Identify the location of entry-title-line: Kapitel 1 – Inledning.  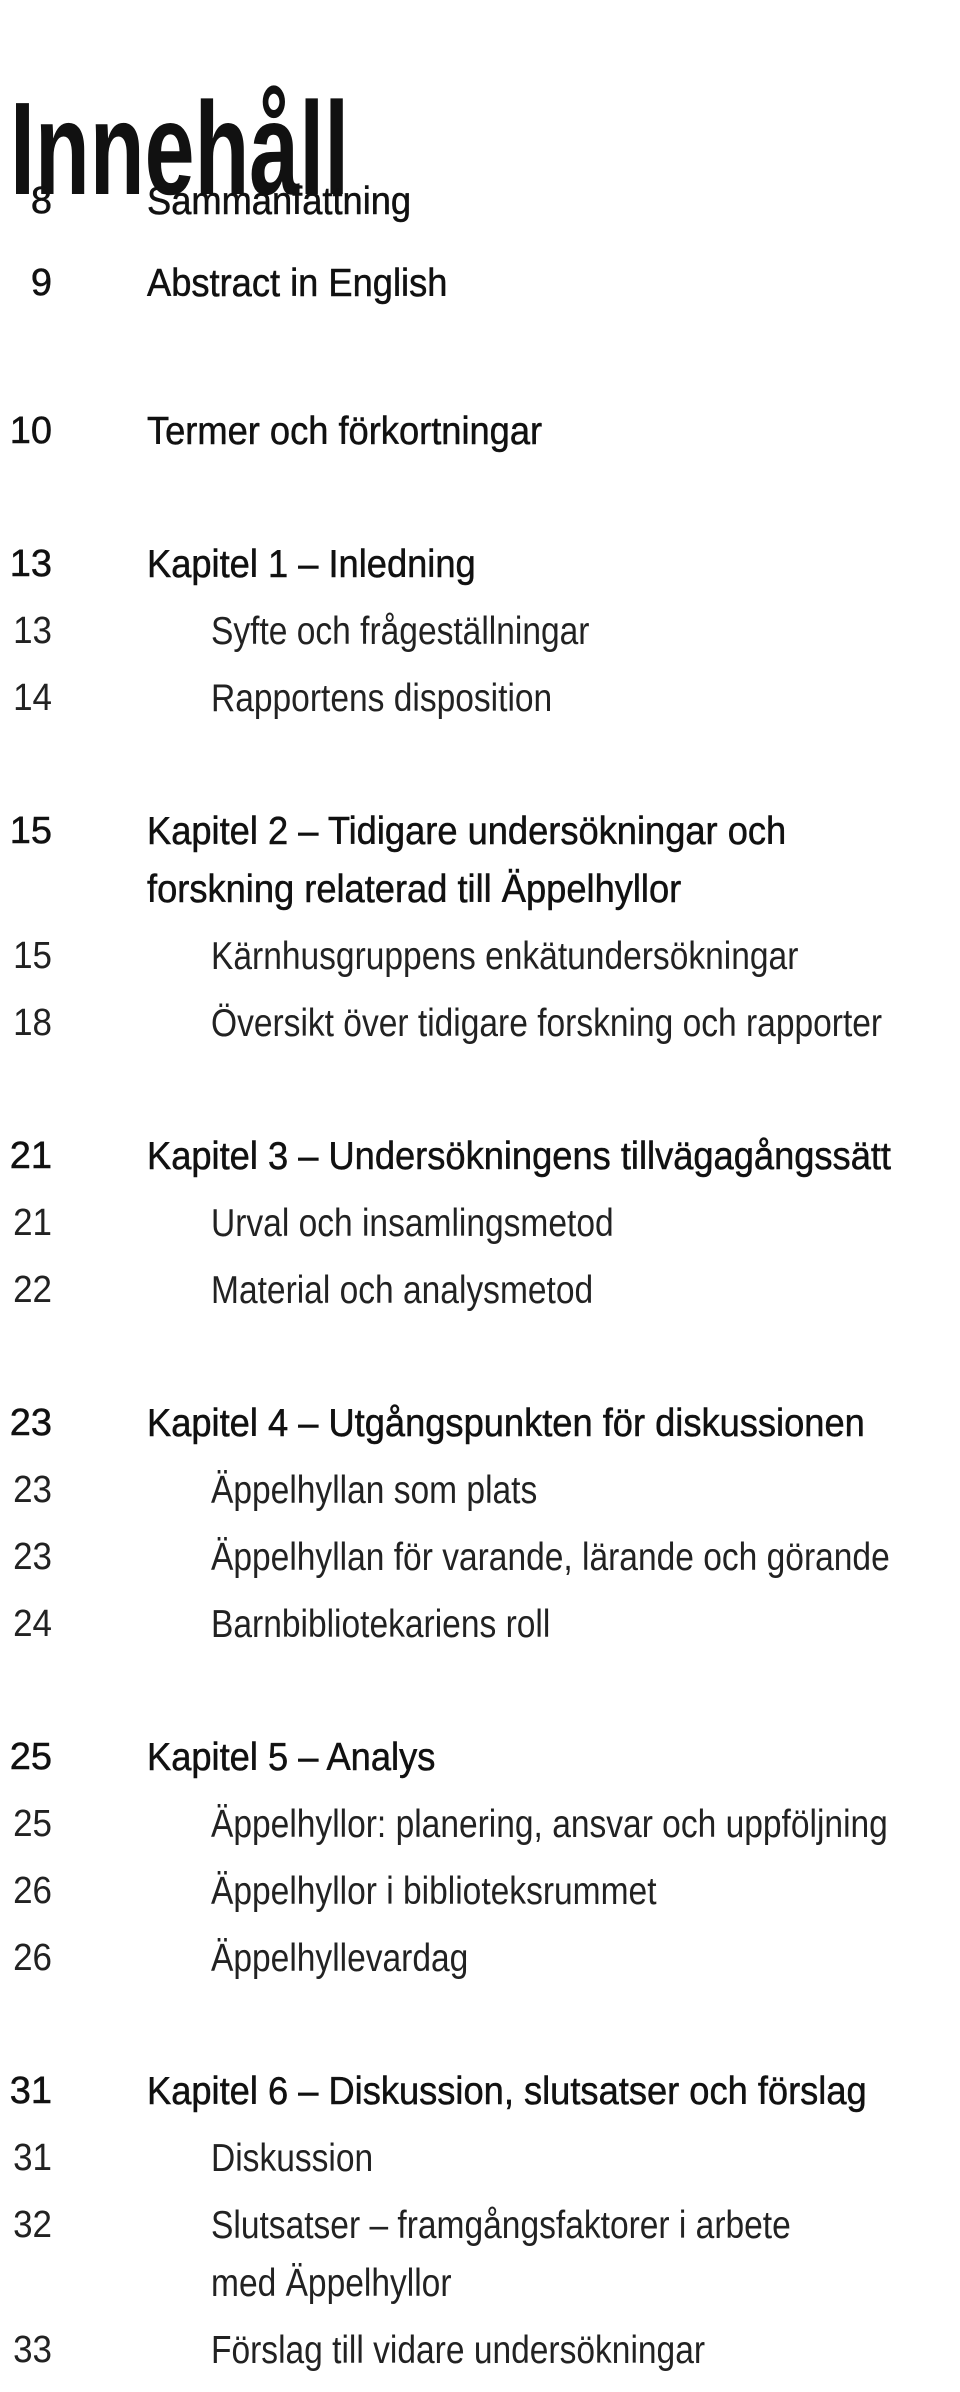
(311, 565).